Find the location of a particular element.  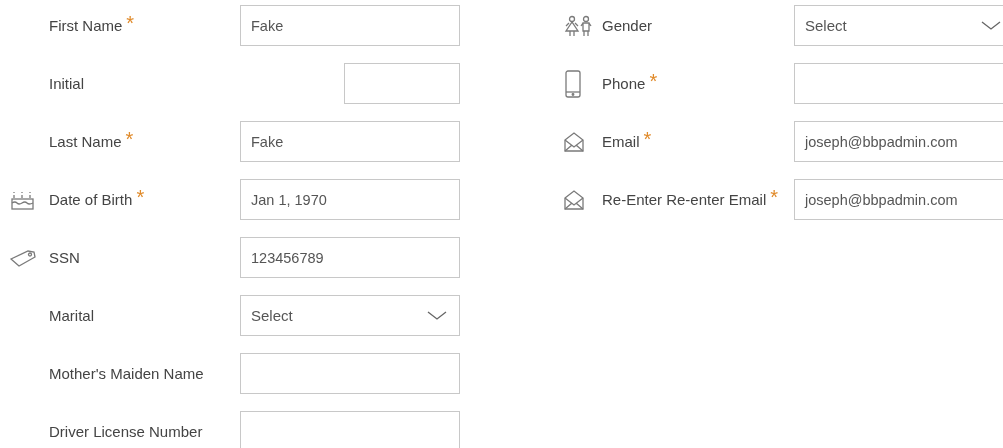

field-label: Last Name is located at coordinates (85, 141).